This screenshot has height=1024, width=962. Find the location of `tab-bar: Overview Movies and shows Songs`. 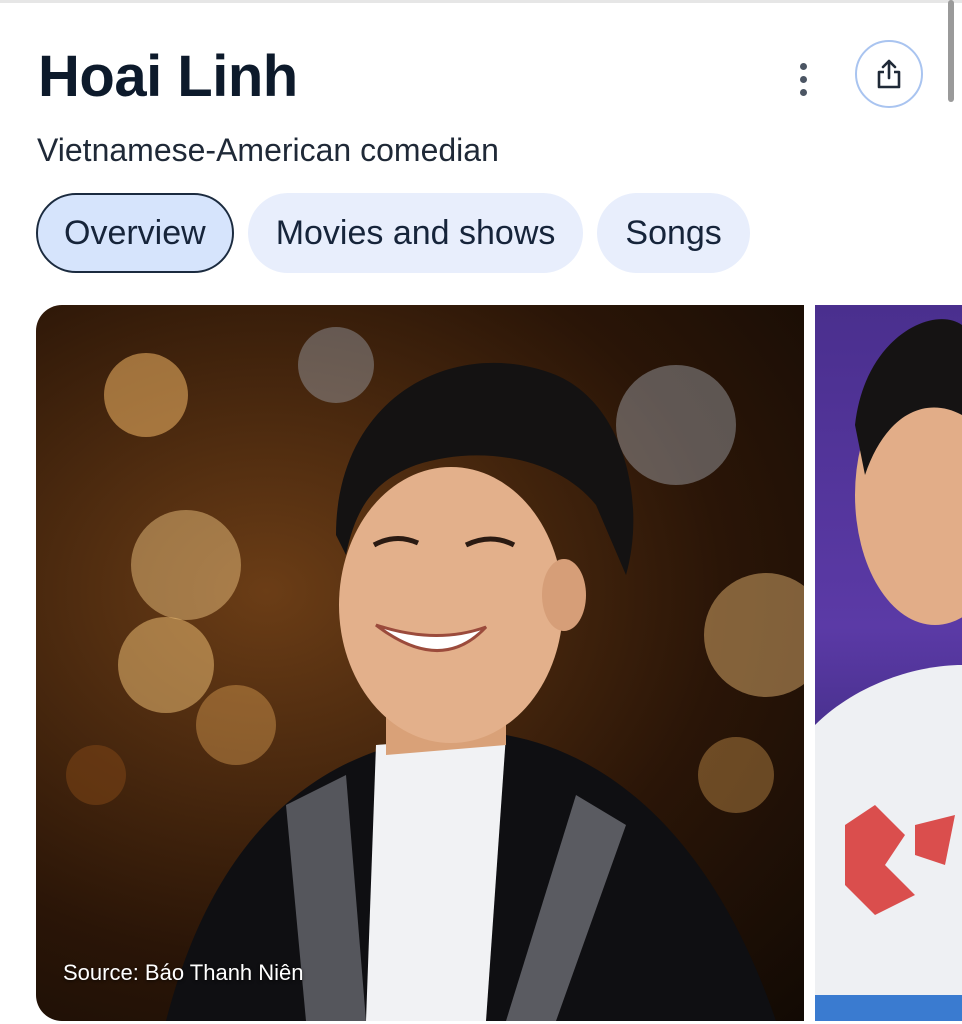

tab-bar: Overview Movies and shows Songs is located at coordinates (393, 233).